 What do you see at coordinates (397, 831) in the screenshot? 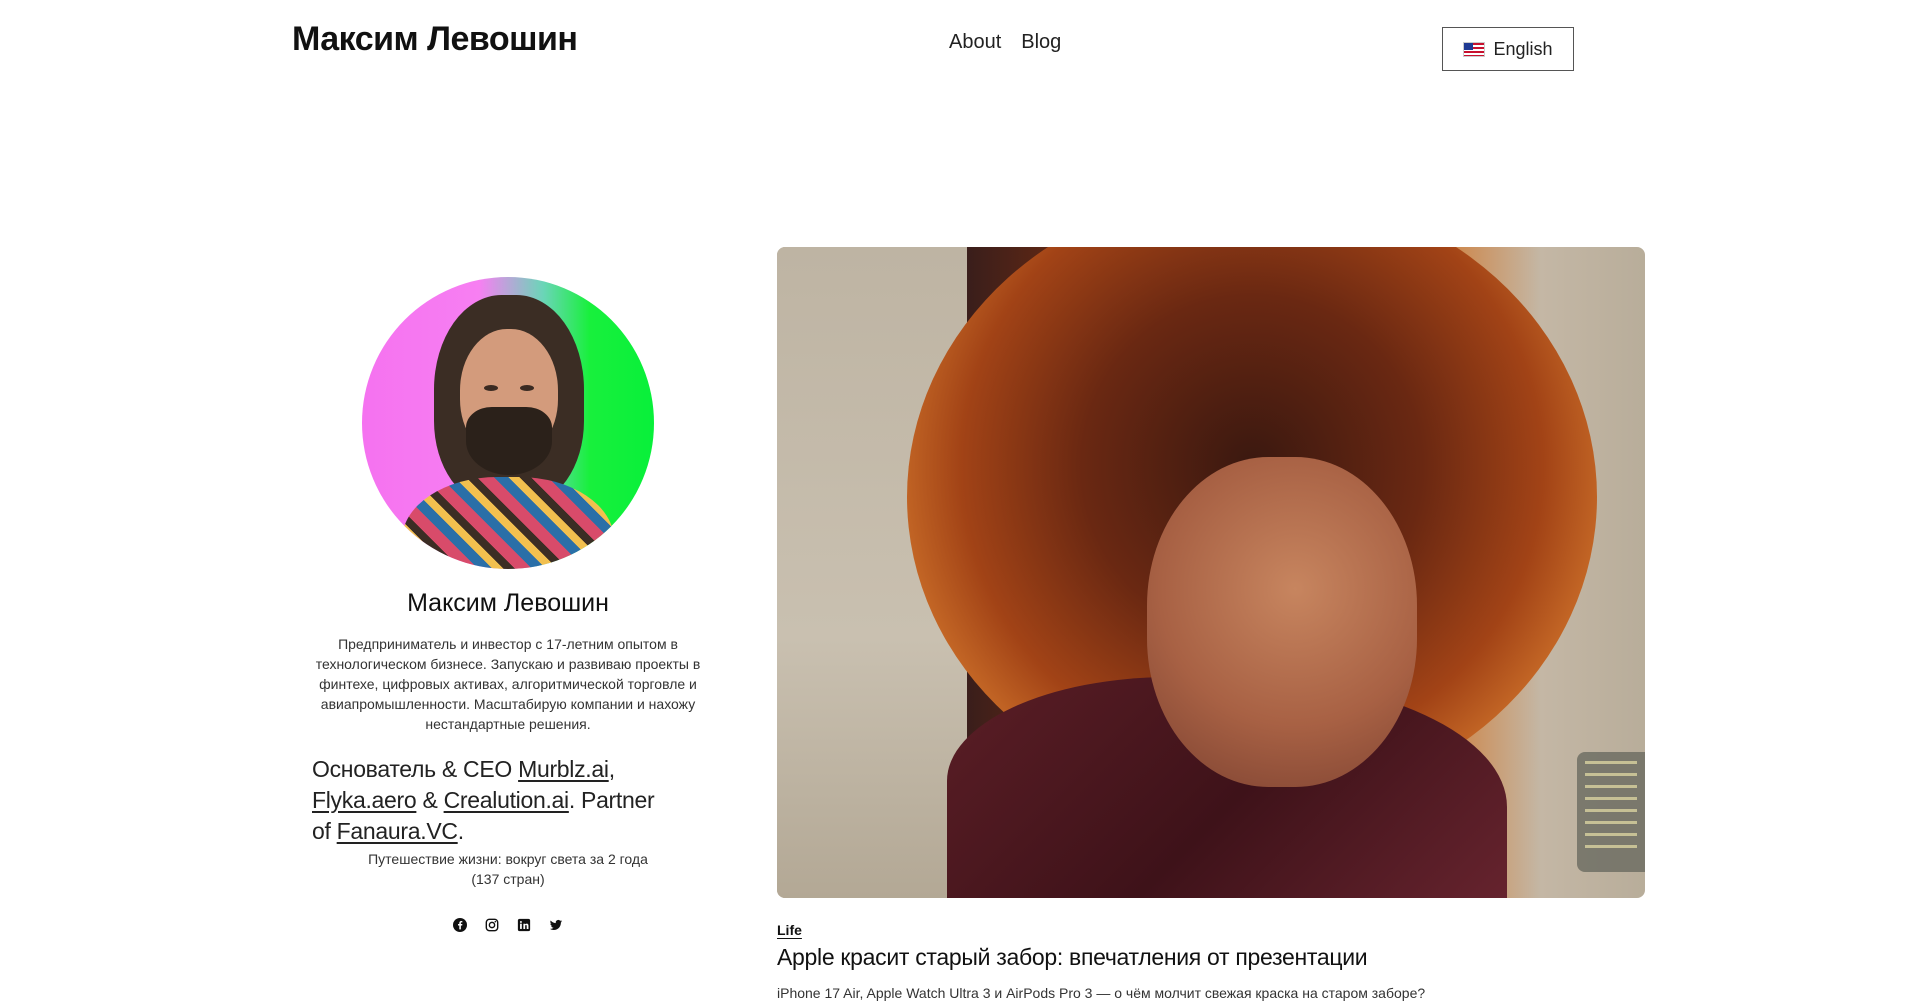
I see `fanaura-link: Fanaura.VC` at bounding box center [397, 831].